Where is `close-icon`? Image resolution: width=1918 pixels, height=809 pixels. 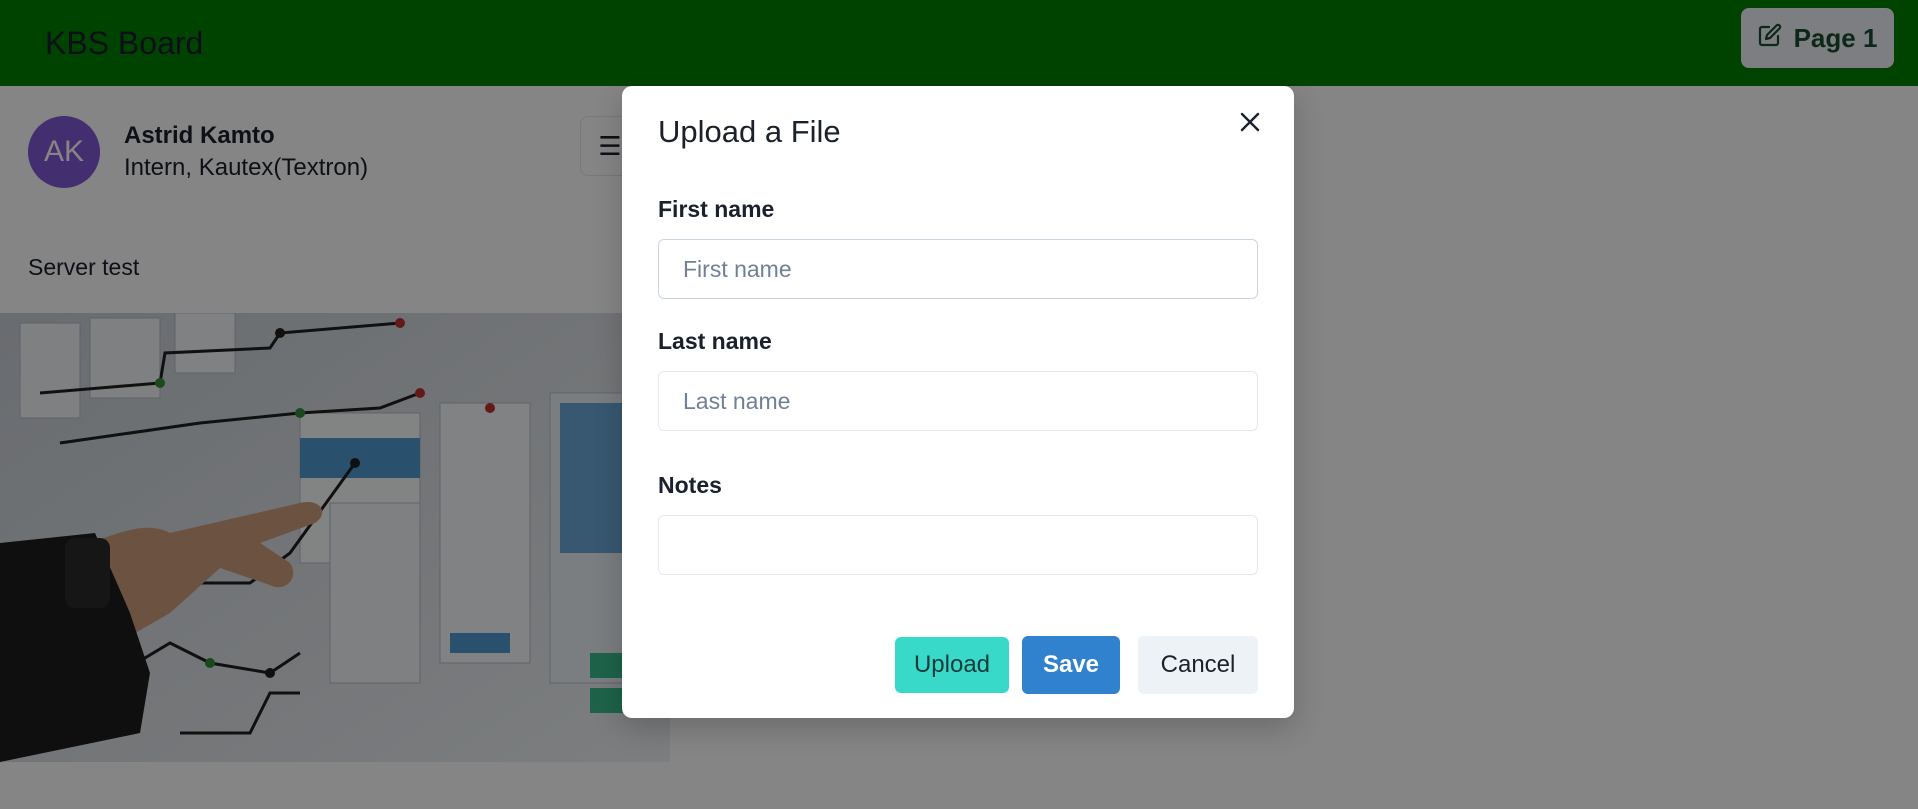
close-icon is located at coordinates (1250, 124).